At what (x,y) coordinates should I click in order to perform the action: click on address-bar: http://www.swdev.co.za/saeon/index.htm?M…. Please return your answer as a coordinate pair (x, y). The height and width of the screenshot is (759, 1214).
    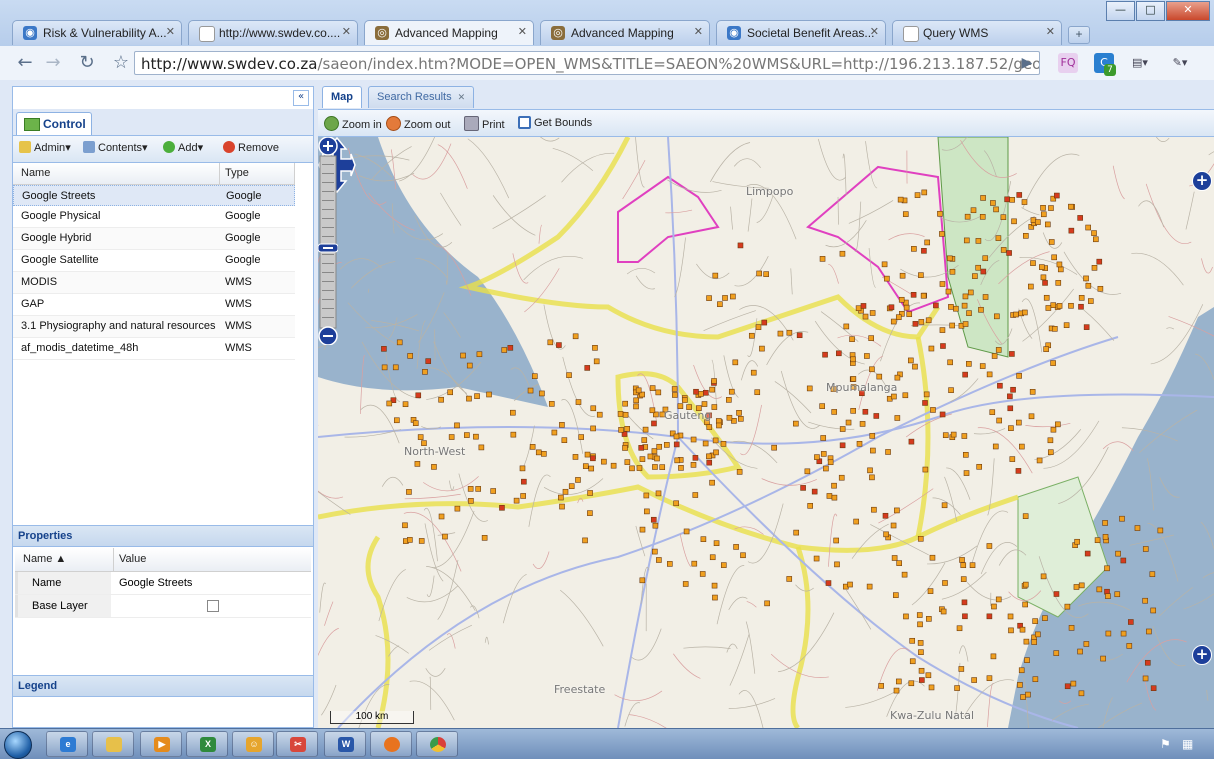
    Looking at the image, I should click on (587, 63).